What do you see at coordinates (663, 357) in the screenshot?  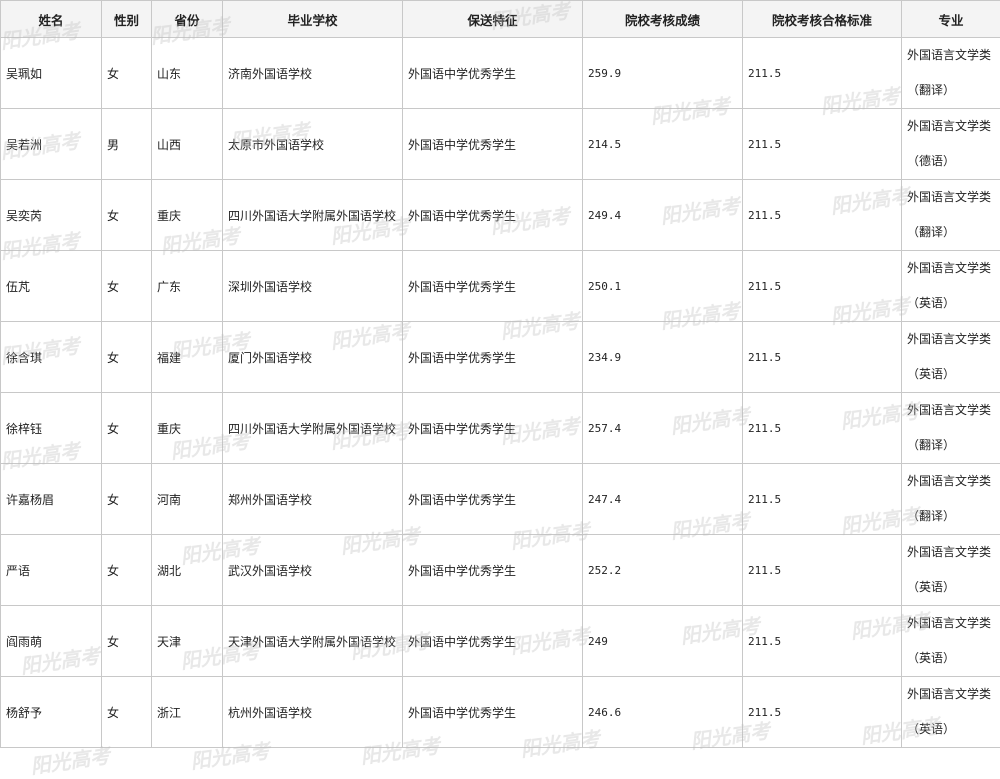 I see `cell-score: 234.9` at bounding box center [663, 357].